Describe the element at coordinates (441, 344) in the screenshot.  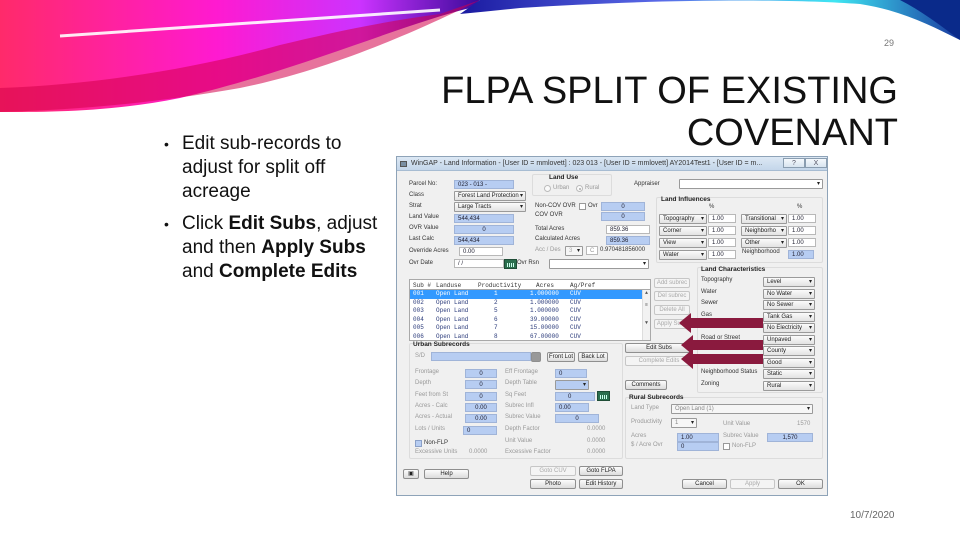
I see `urban-subrecords-title: Urban Subrecords` at that location.